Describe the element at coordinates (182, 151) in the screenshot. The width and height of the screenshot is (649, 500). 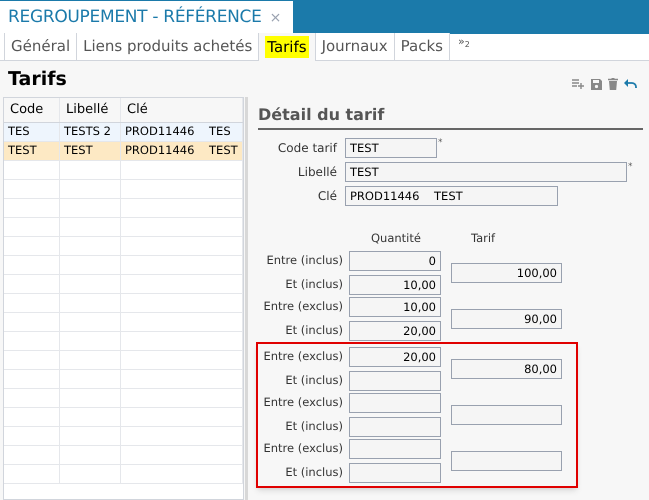
I see `table-cell: PROD11446 TEST` at that location.